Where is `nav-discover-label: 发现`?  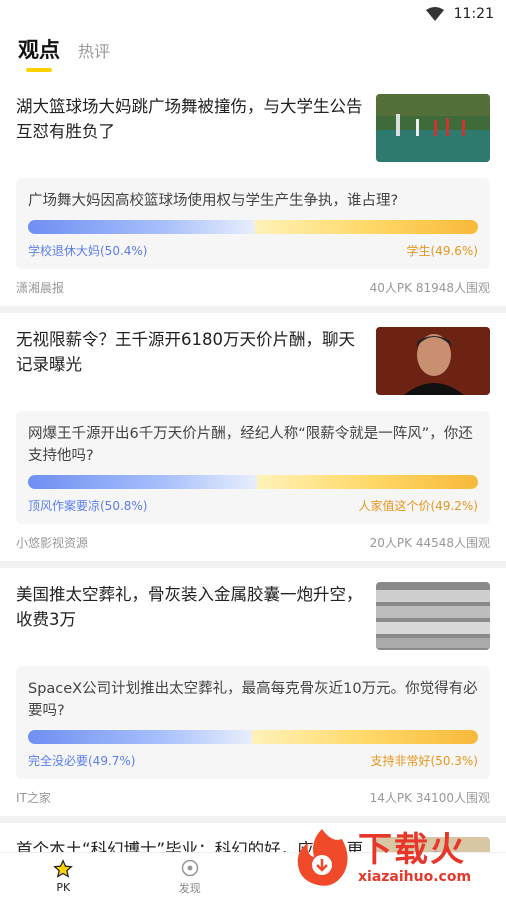 nav-discover-label: 发现 is located at coordinates (189, 888).